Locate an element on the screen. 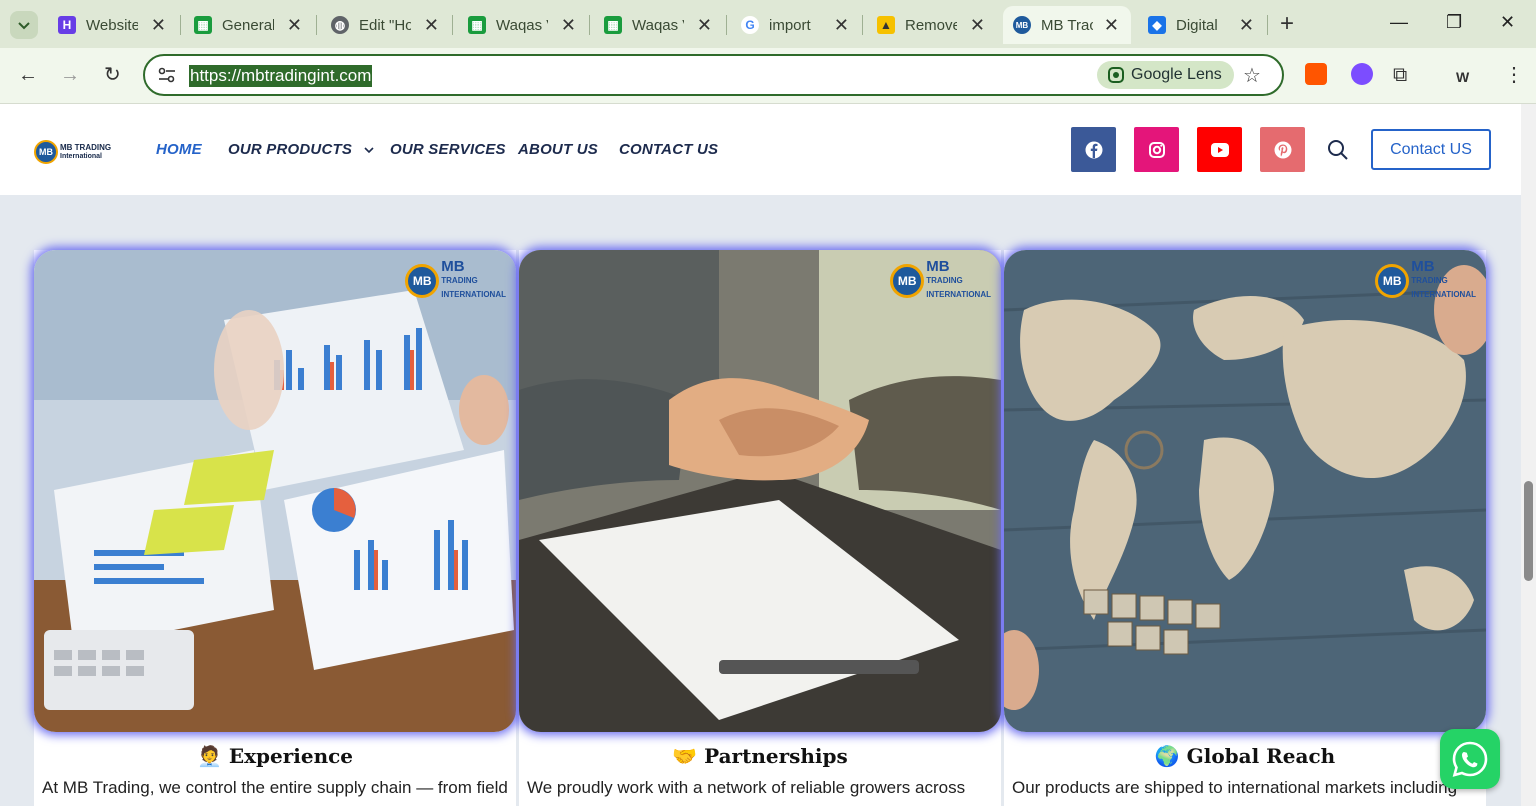 This screenshot has width=1536, height=806. whatsapp-chat-button is located at coordinates (1470, 759).